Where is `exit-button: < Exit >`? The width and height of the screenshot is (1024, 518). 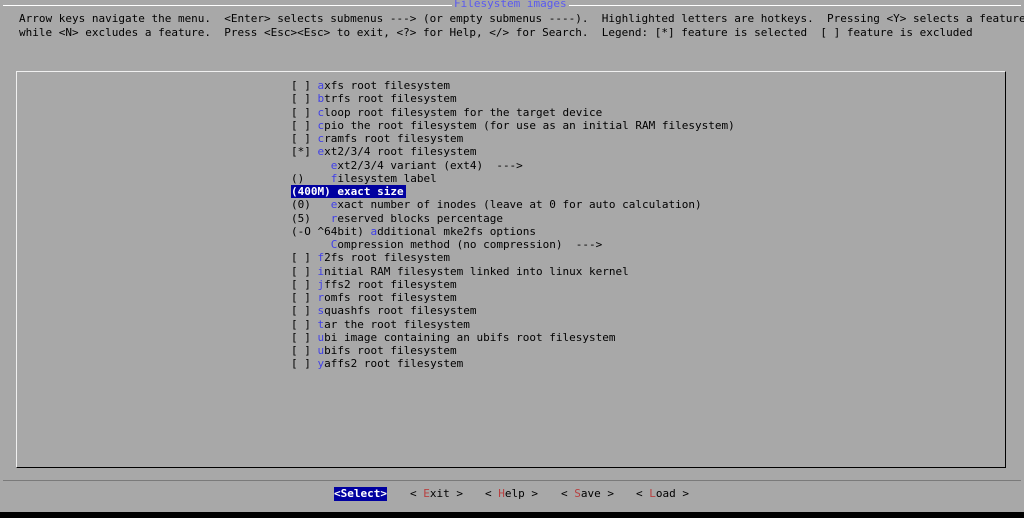
exit-button: < Exit > is located at coordinates (436, 494).